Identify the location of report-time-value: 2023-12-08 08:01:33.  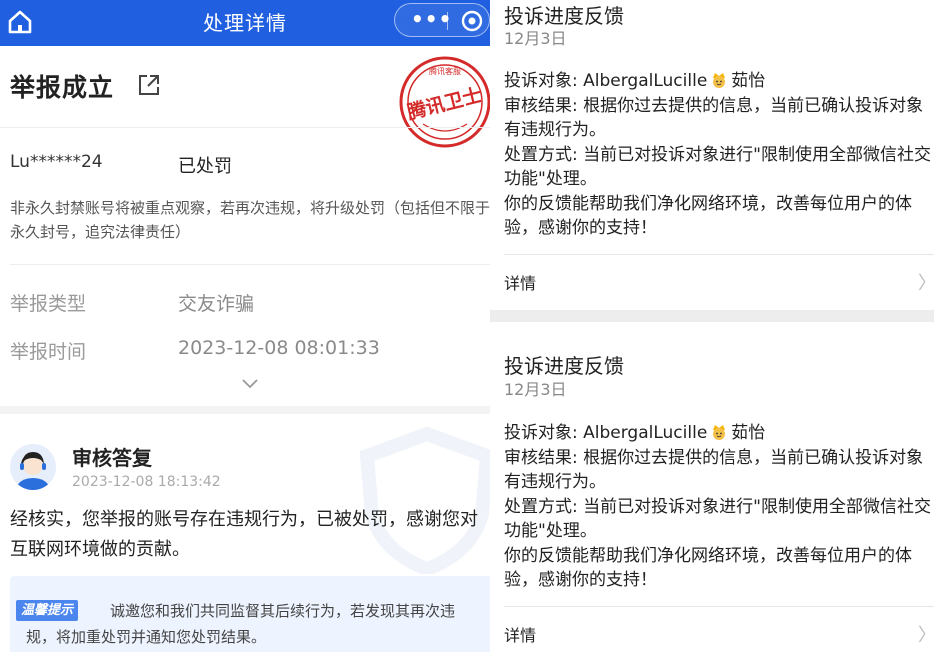
(279, 348).